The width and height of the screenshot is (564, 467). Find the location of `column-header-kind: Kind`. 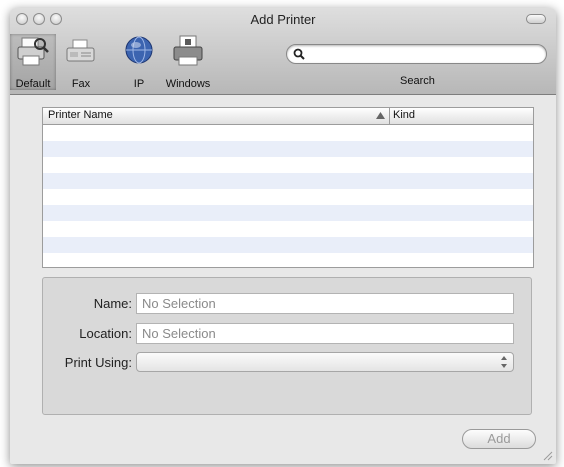

column-header-kind: Kind is located at coordinates (404, 115).